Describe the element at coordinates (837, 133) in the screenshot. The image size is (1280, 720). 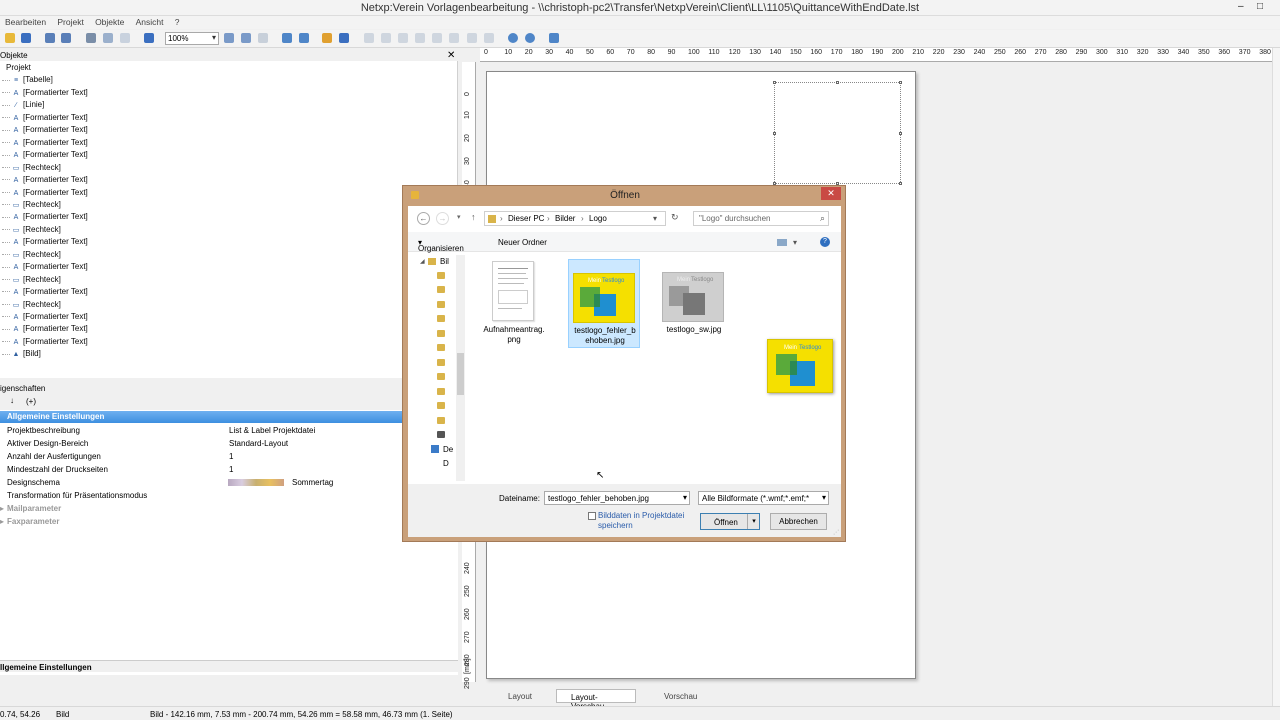
I see `selected-image-object` at that location.